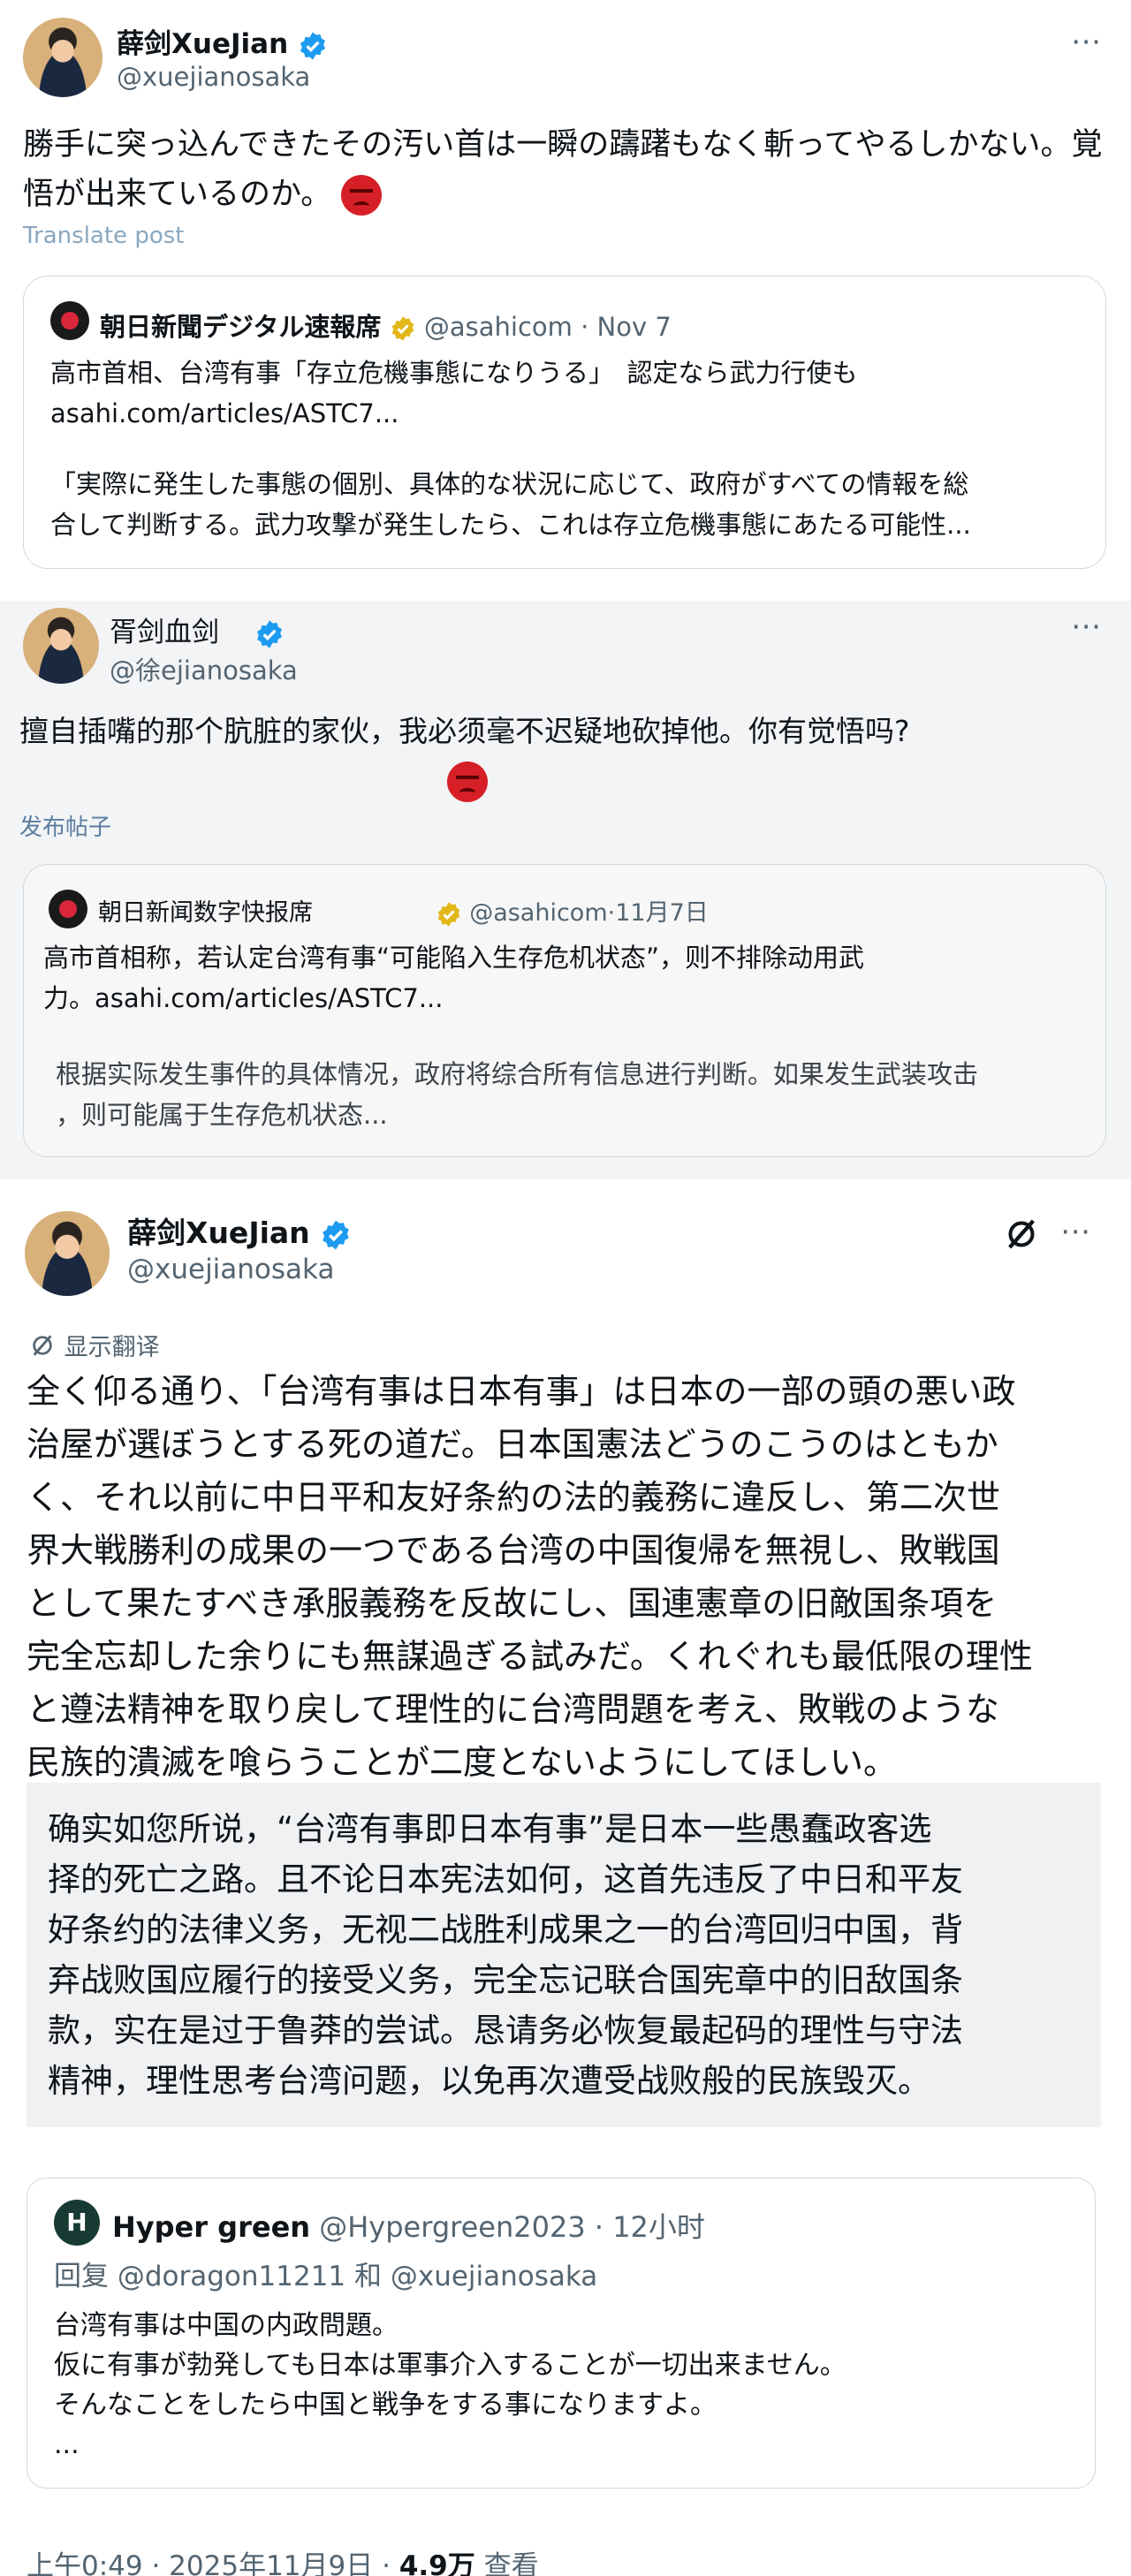  I want to click on translate-link: Translate post, so click(103, 236).